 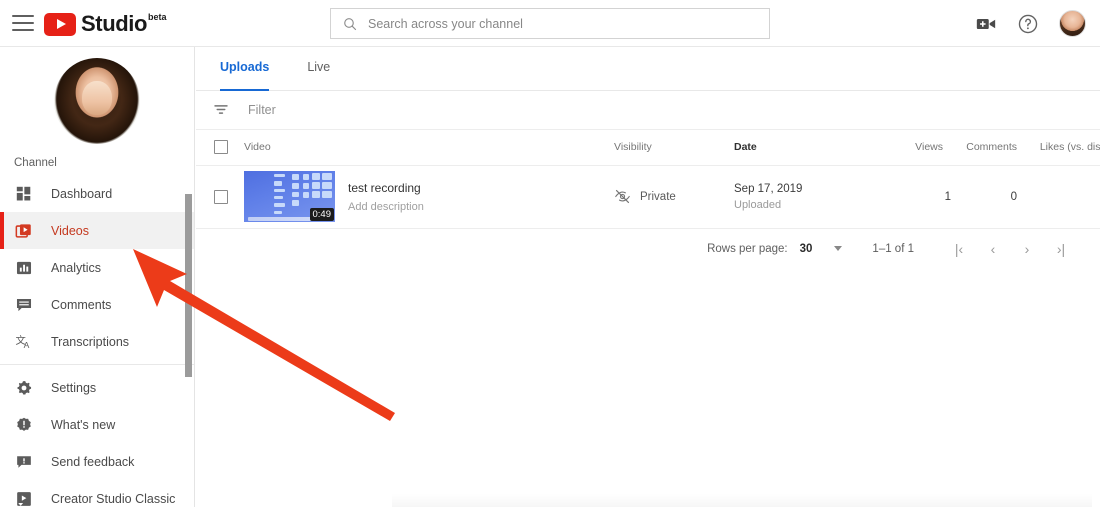 I want to click on pagination-range: 1–1 of 1, so click(x=893, y=248).